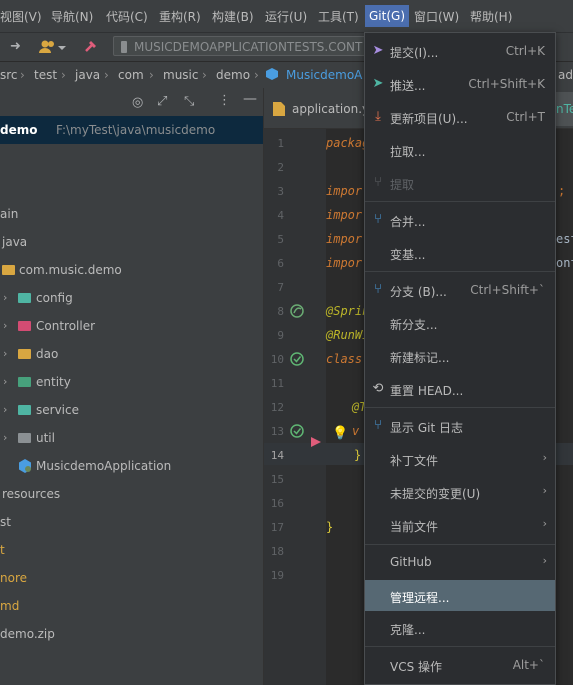 This screenshot has height=685, width=573. Describe the element at coordinates (277, 455) in the screenshot. I see `line-number: 14` at that location.